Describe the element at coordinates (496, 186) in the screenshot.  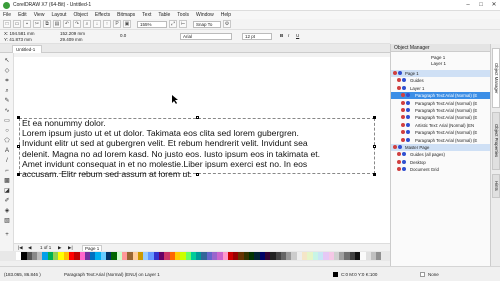
I see `tab-hints: Hints` at that location.